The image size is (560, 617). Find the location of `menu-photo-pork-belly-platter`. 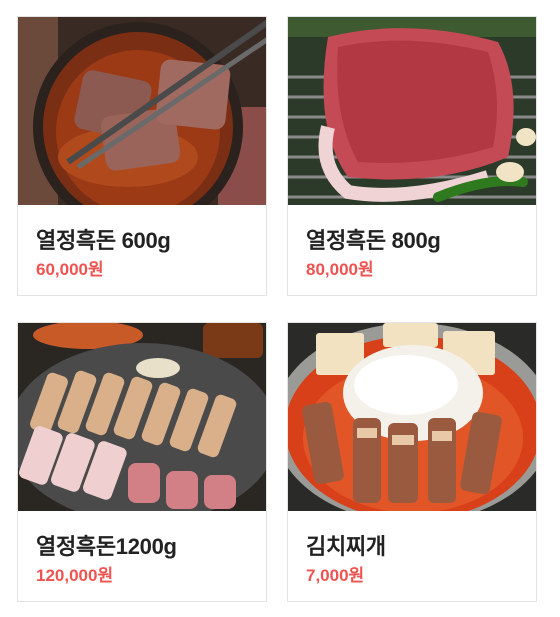

menu-photo-pork-belly-platter is located at coordinates (142, 417).